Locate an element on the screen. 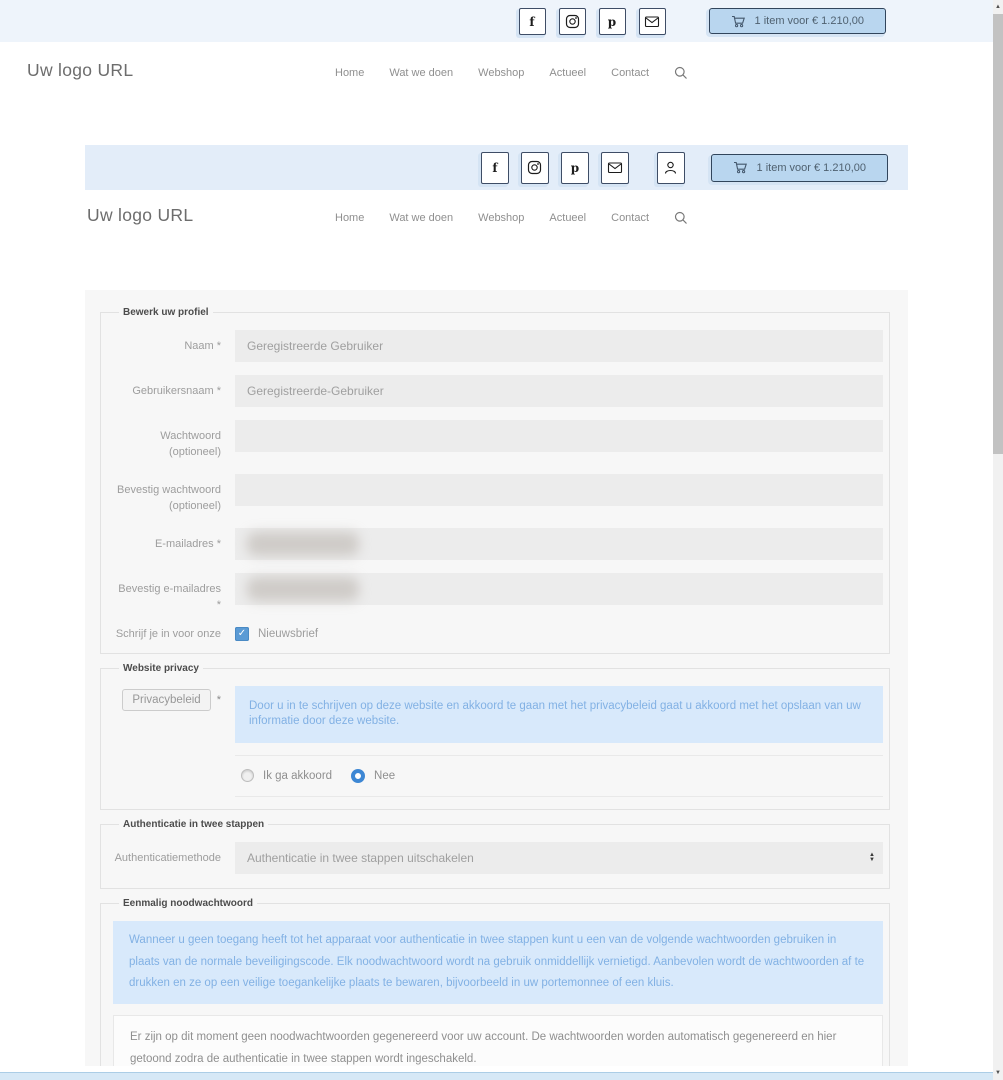  email-input is located at coordinates (559, 543).